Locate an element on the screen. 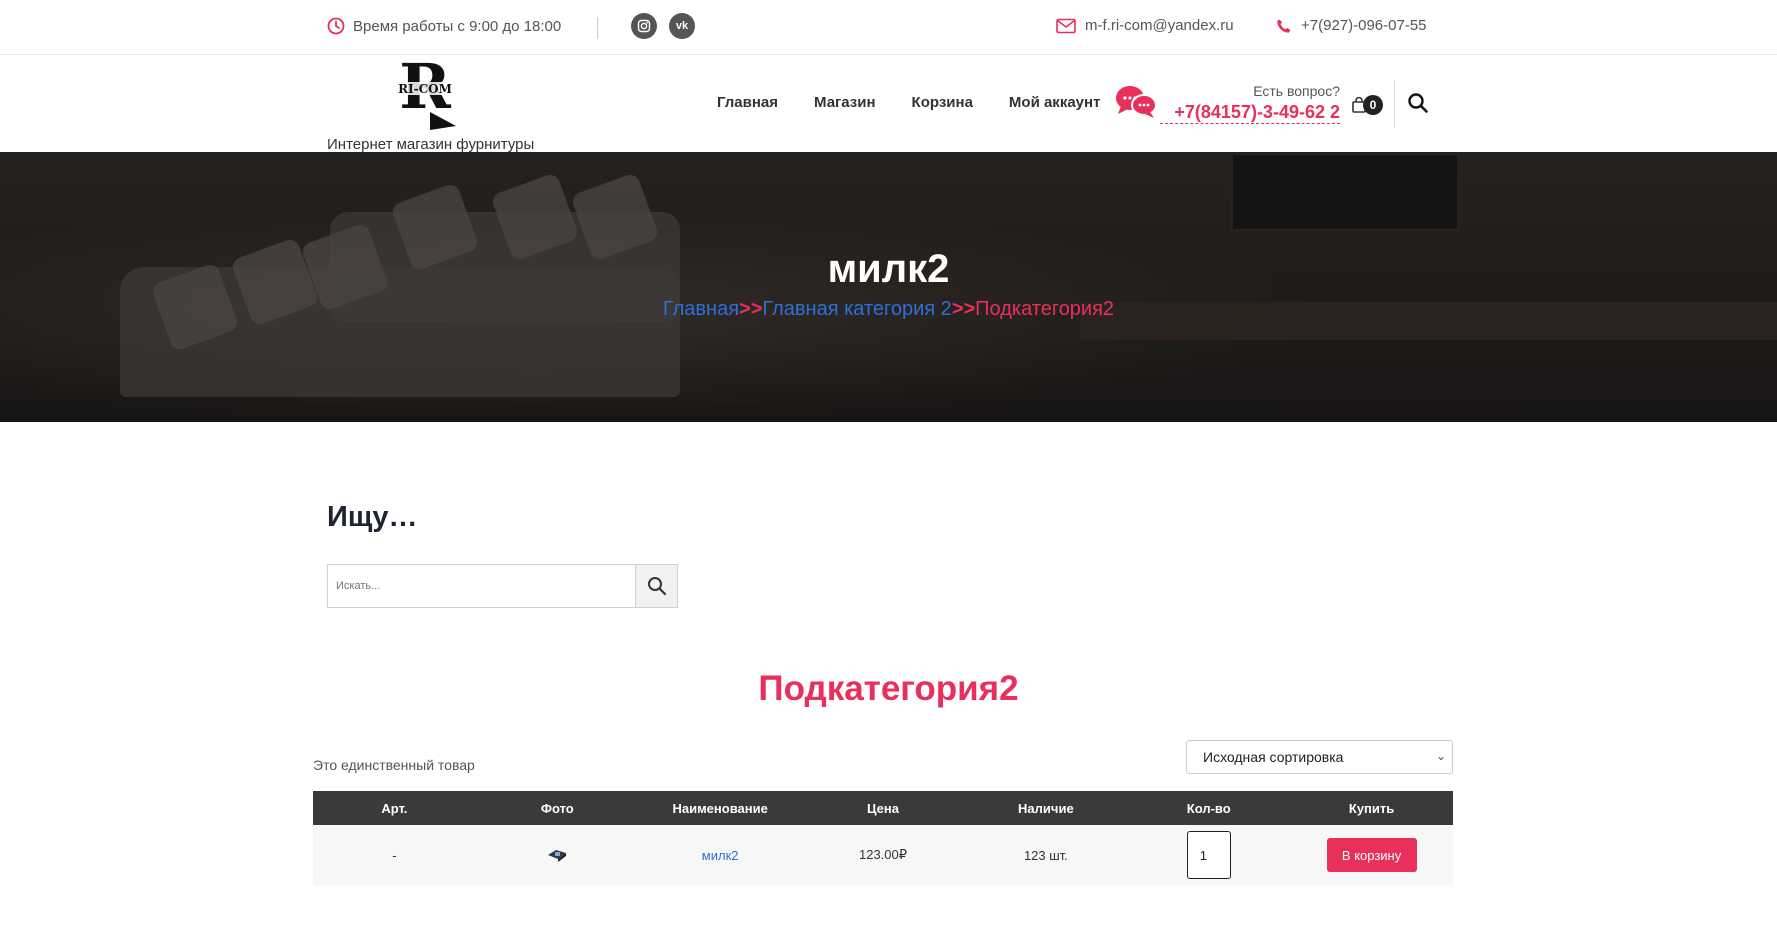 The image size is (1777, 926). column-header-buy: Купить is located at coordinates (1371, 808).